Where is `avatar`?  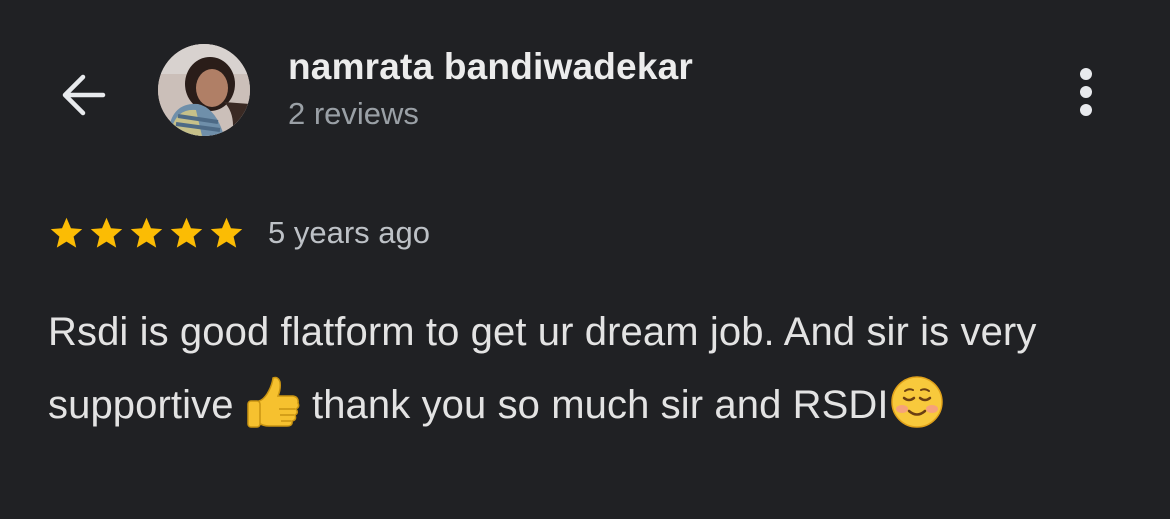 avatar is located at coordinates (204, 90).